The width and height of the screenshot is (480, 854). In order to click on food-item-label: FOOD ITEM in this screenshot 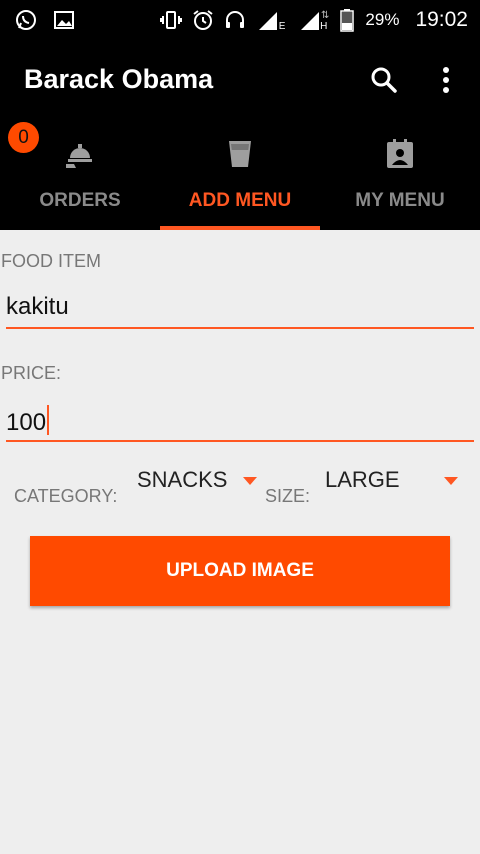, I will do `click(51, 261)`.